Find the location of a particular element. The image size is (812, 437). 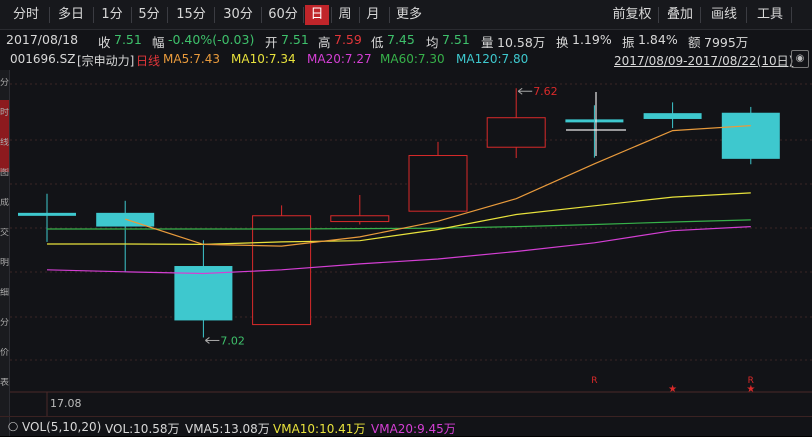

vol-prefix: VOL(5,10,20) is located at coordinates (62, 427).